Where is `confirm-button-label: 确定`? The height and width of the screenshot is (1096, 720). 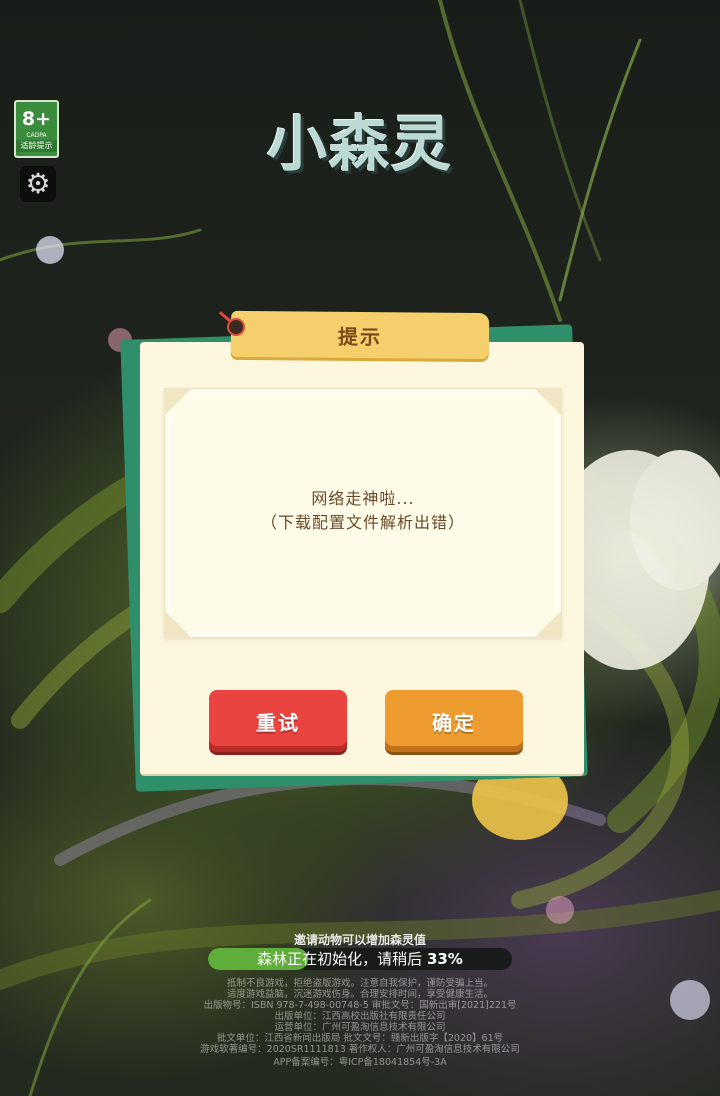 confirm-button-label: 确定 is located at coordinates (454, 722).